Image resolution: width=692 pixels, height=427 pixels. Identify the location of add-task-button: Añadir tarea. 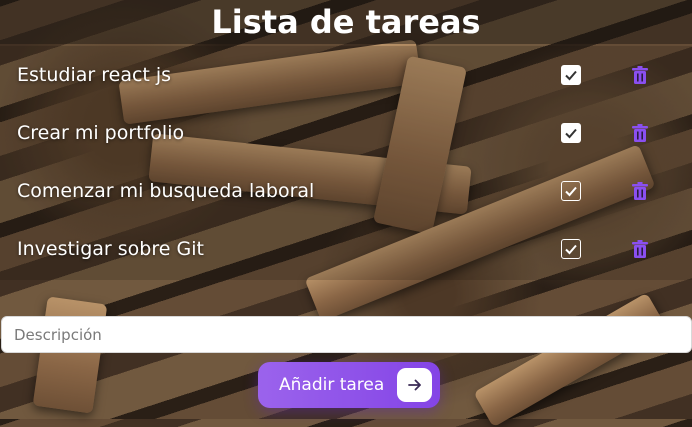
(349, 385).